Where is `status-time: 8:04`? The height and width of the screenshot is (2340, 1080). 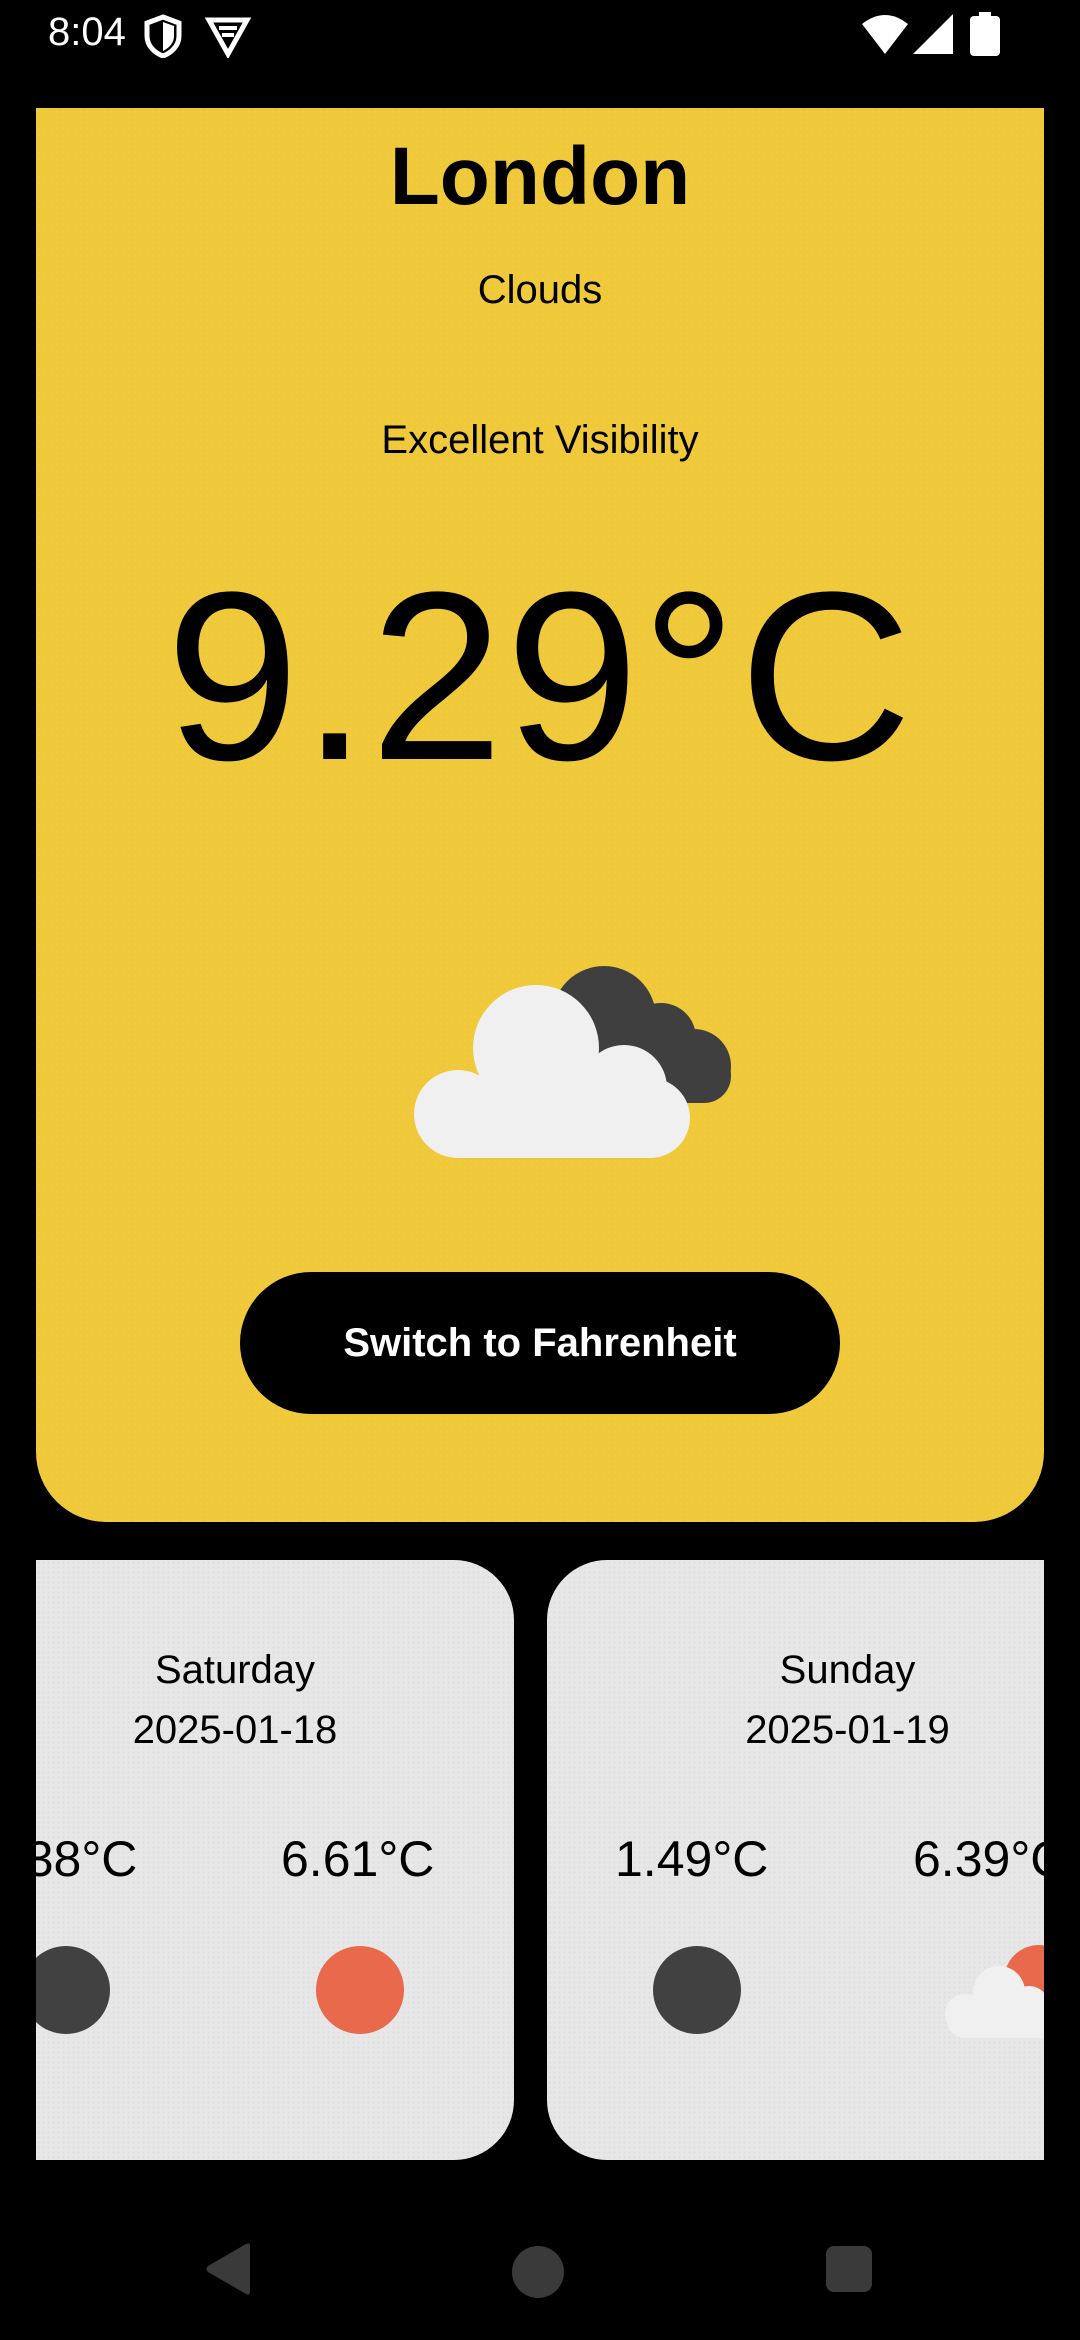
status-time: 8:04 is located at coordinates (87, 32).